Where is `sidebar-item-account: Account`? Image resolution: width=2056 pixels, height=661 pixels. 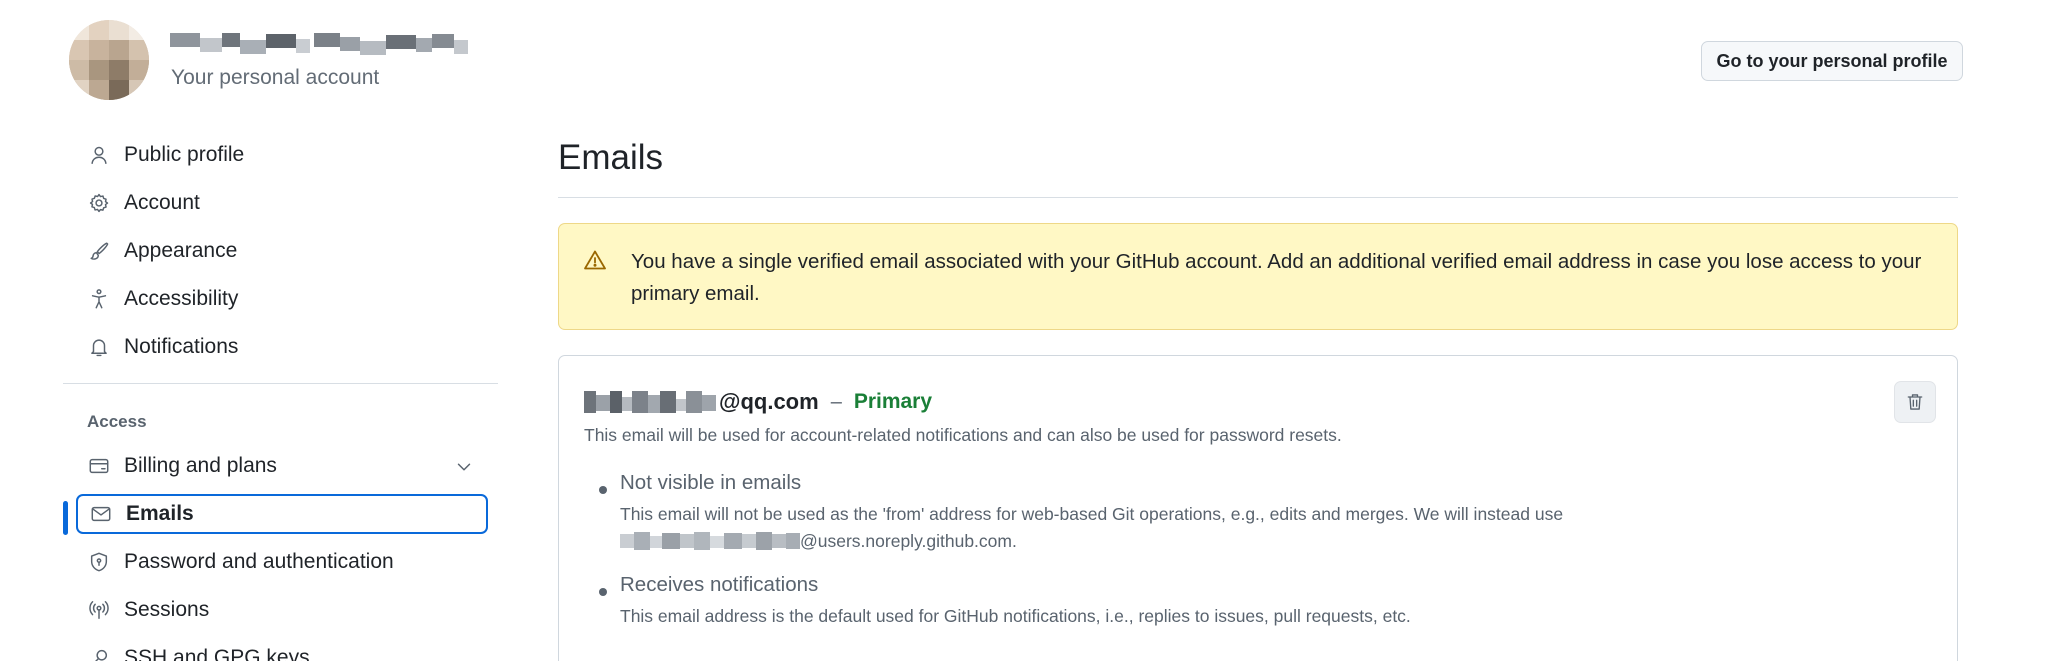 sidebar-item-account: Account is located at coordinates (282, 203).